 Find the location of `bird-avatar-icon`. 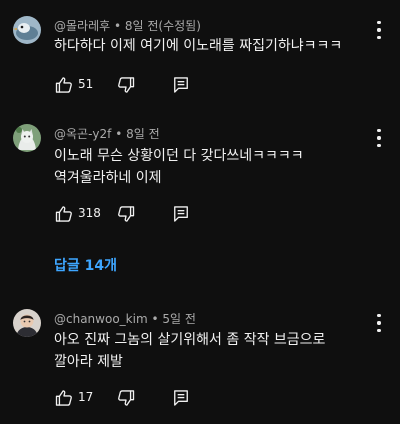

bird-avatar-icon is located at coordinates (27, 30).